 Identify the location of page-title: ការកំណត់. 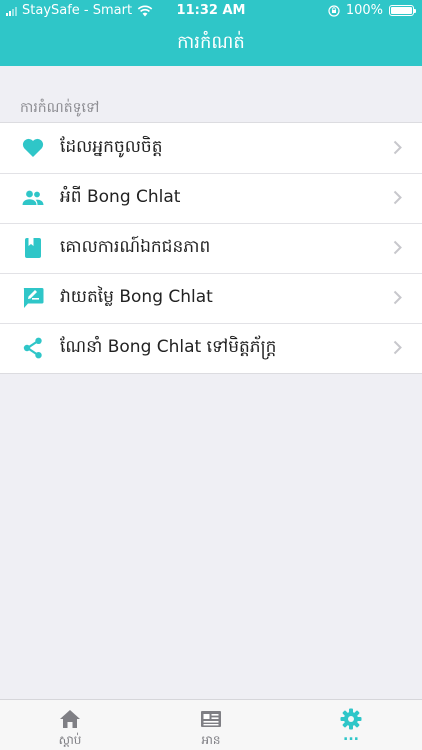
(211, 42).